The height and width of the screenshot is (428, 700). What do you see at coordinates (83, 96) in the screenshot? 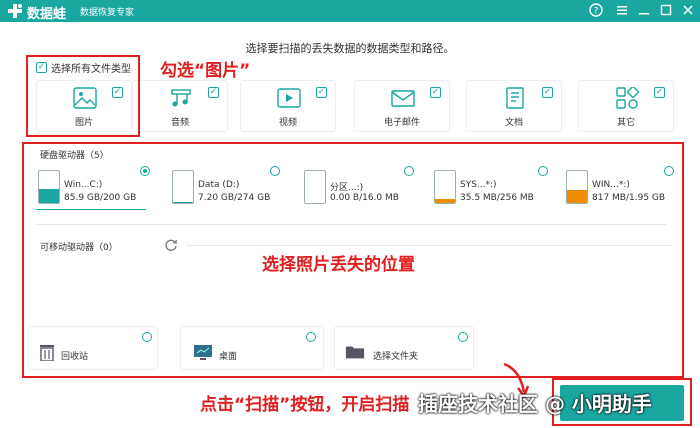
I see `annotation-box-image` at bounding box center [83, 96].